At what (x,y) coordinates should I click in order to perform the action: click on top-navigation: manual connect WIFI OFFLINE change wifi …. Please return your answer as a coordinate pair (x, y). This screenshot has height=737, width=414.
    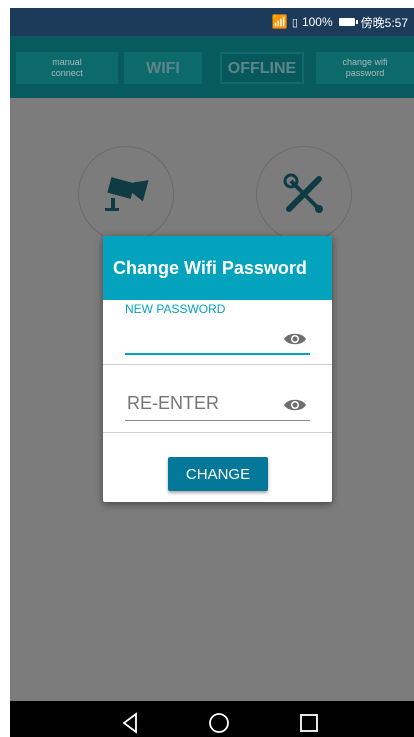
    Looking at the image, I should click on (212, 67).